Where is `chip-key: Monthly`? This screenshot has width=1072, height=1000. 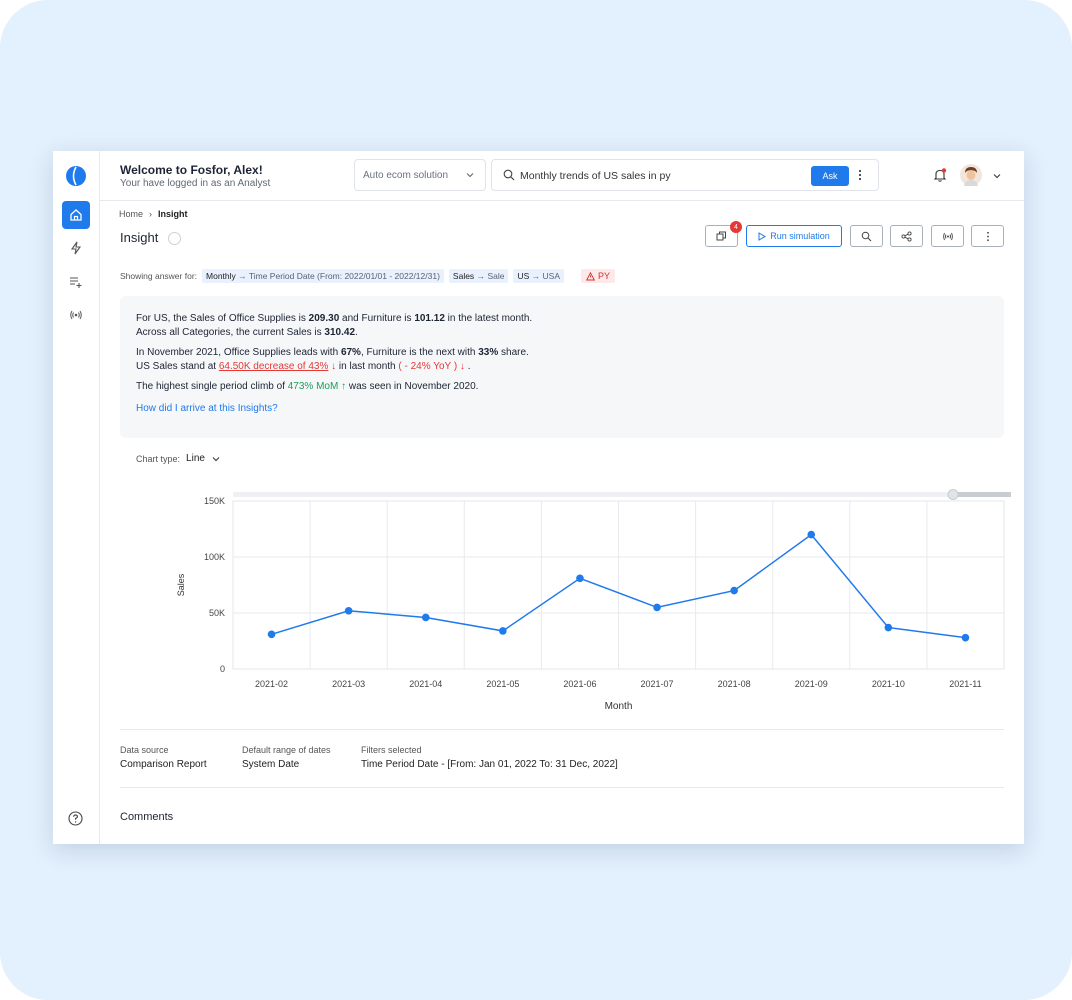
chip-key: Monthly is located at coordinates (221, 276).